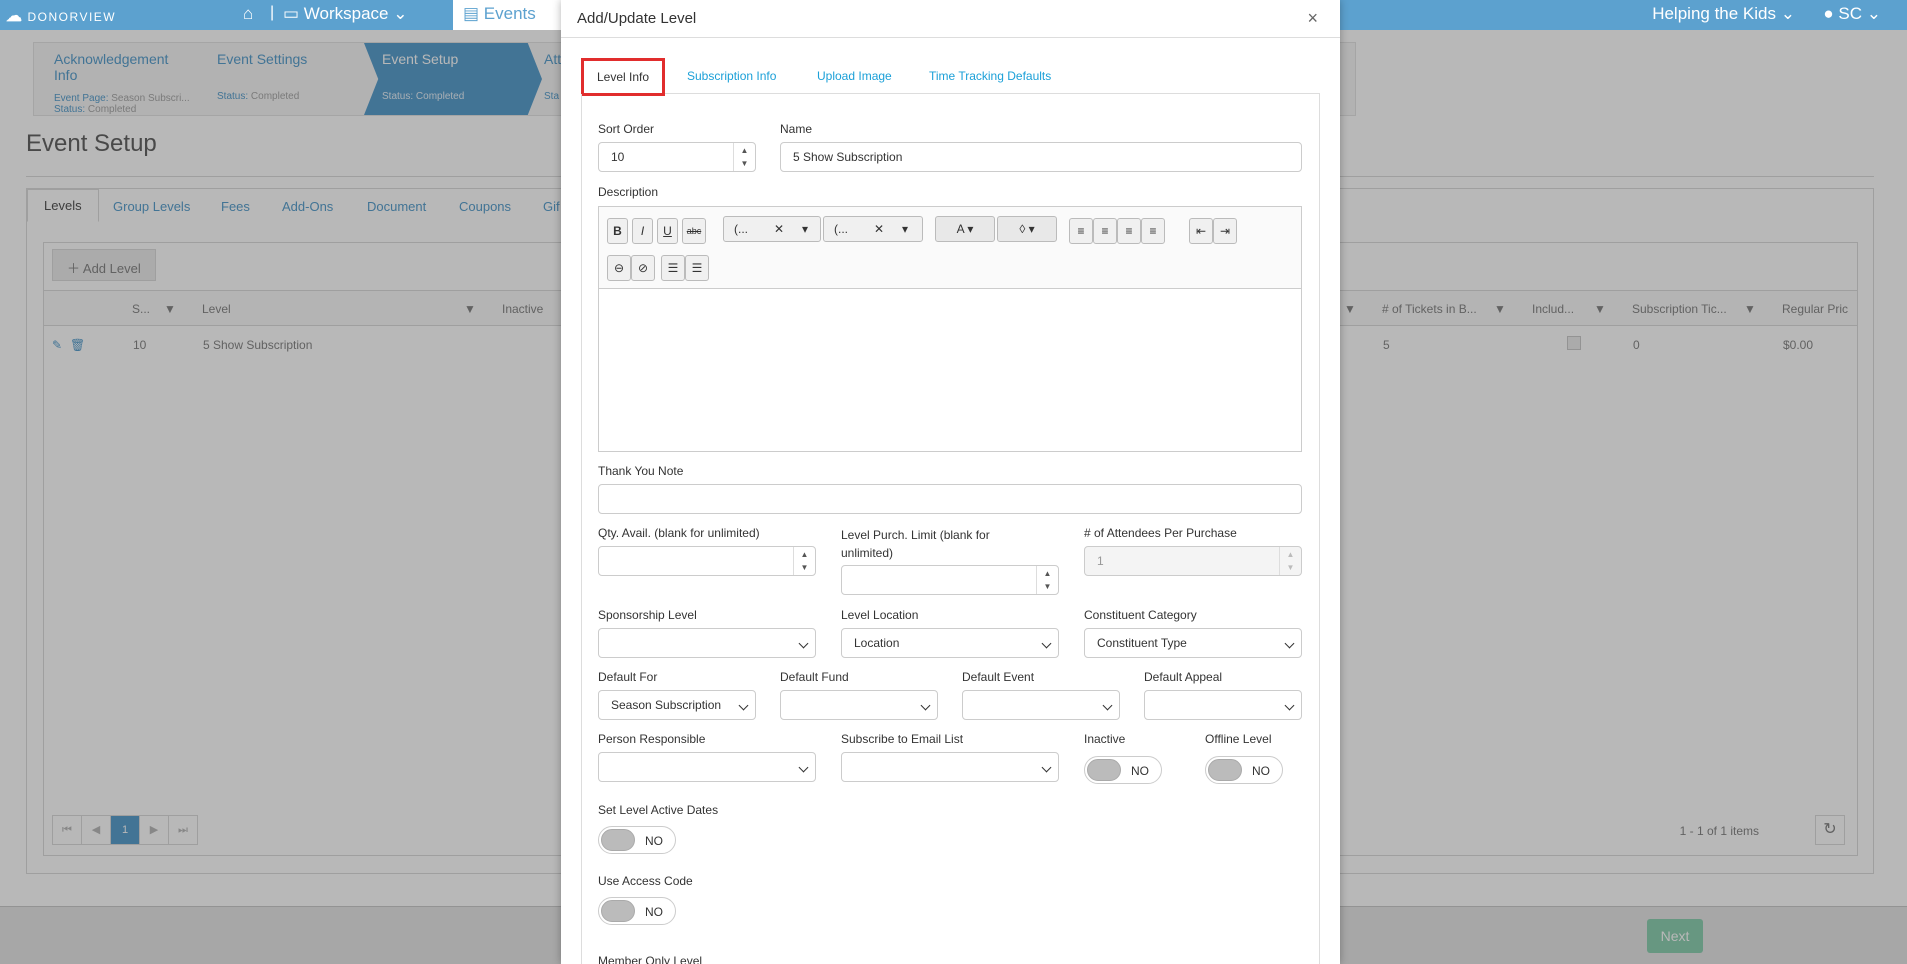  I want to click on constituent-label: Constituent Category, so click(1140, 615).